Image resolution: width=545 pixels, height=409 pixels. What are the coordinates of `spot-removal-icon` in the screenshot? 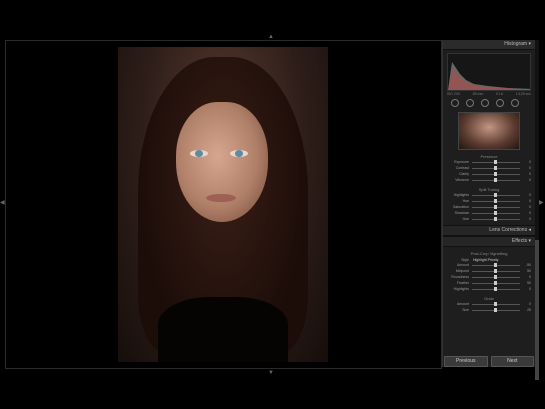 It's located at (470, 103).